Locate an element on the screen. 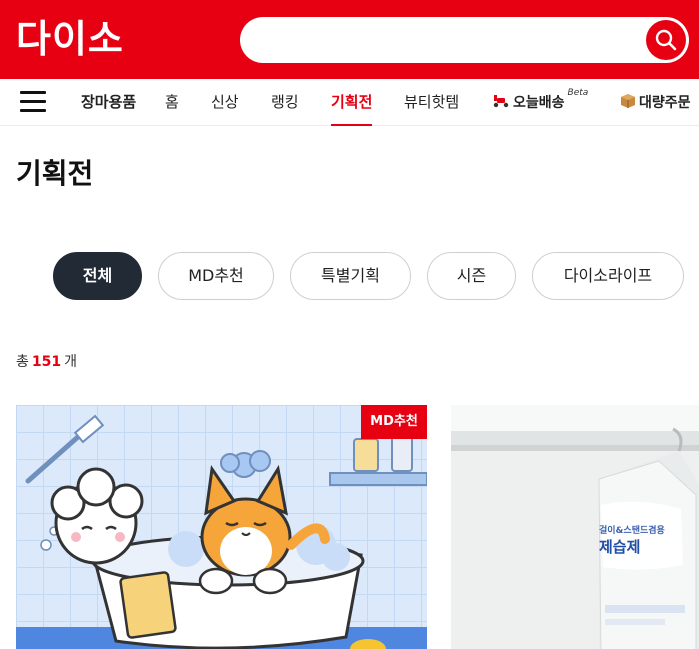 The image size is (699, 649). count-prefix: 총 is located at coordinates (22, 362).